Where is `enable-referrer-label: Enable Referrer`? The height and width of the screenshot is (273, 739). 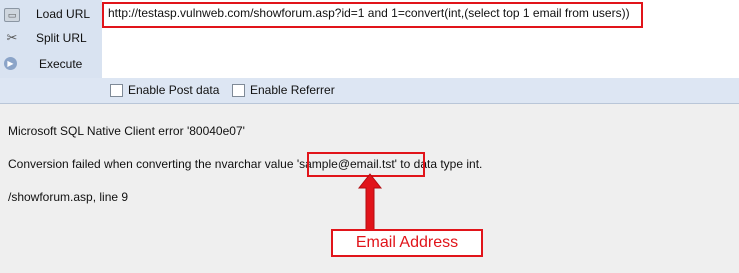 enable-referrer-label: Enable Referrer is located at coordinates (292, 90).